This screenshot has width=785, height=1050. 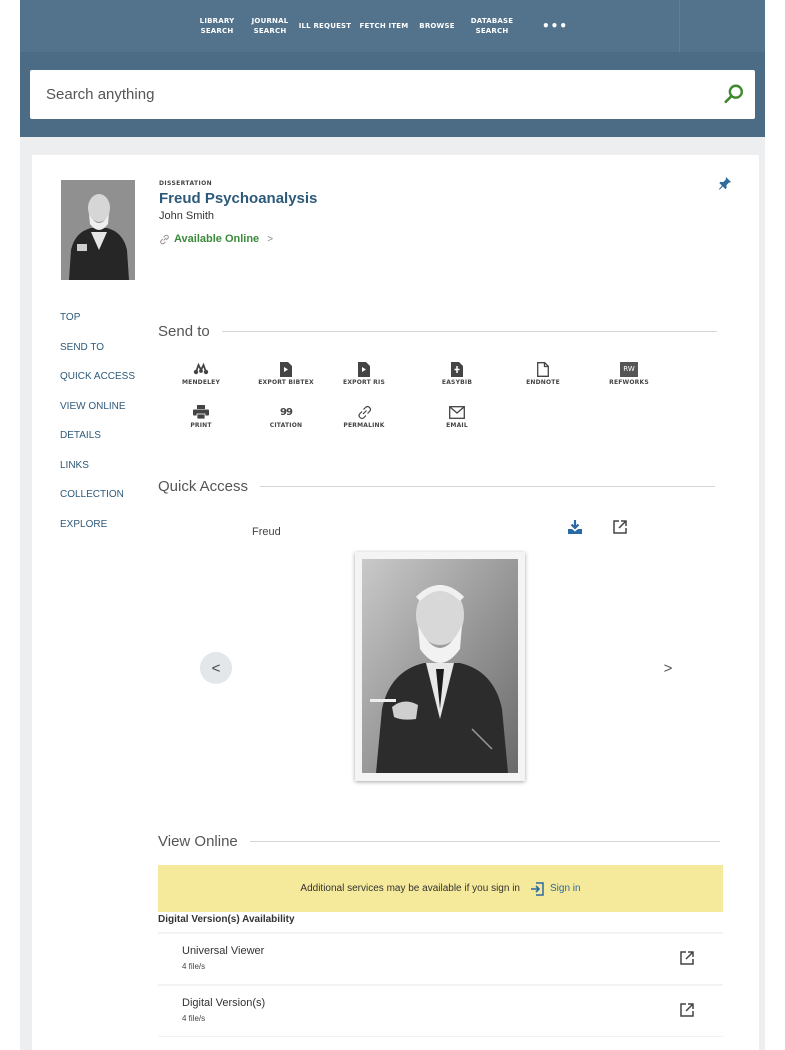 I want to click on quick-access-title: Quick Access, so click(x=203, y=486).